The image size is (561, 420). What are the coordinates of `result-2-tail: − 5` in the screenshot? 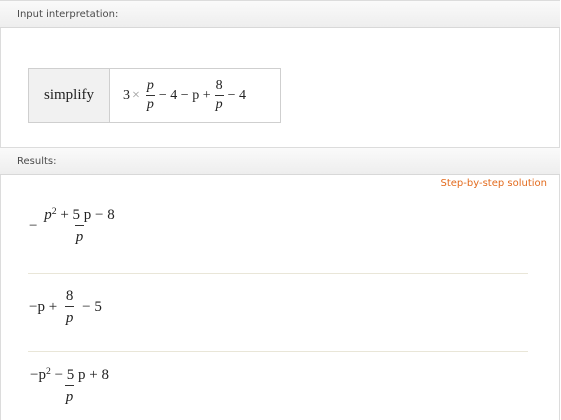 It's located at (92, 307).